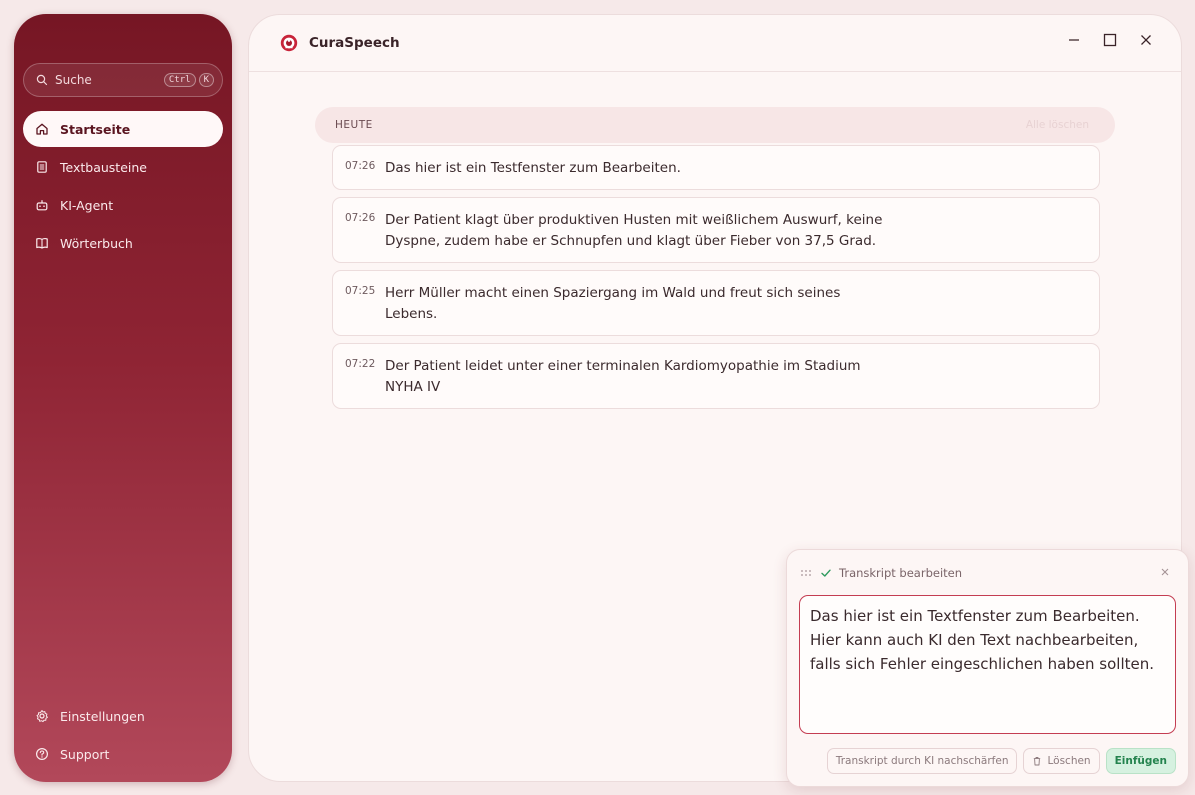 Image resolution: width=1195 pixels, height=795 pixels. What do you see at coordinates (42, 167) in the screenshot?
I see `document-icon` at bounding box center [42, 167].